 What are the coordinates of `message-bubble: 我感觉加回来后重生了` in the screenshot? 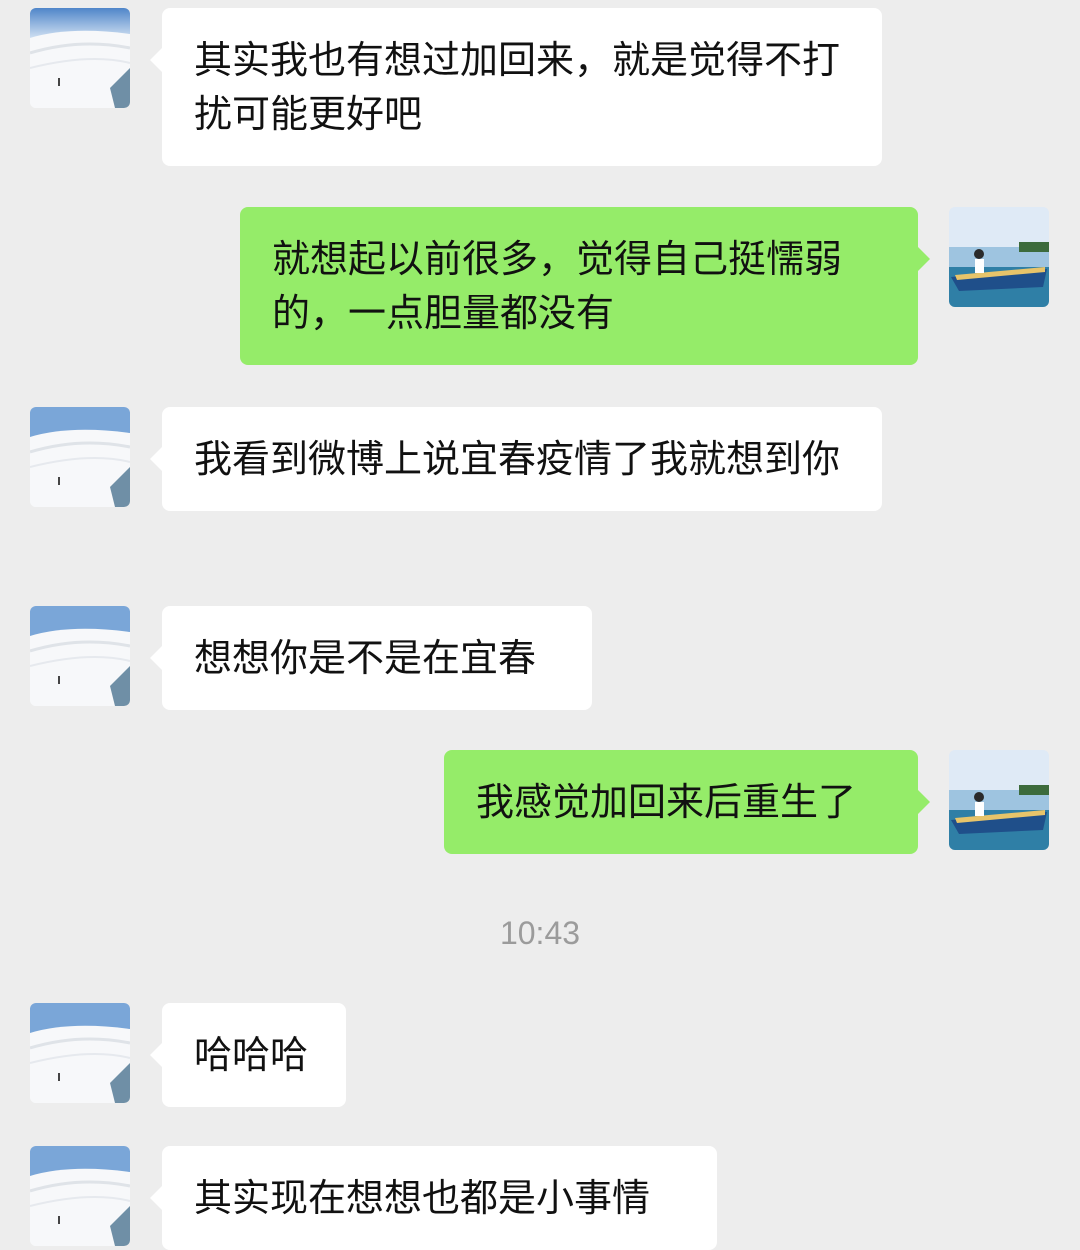 It's located at (687, 802).